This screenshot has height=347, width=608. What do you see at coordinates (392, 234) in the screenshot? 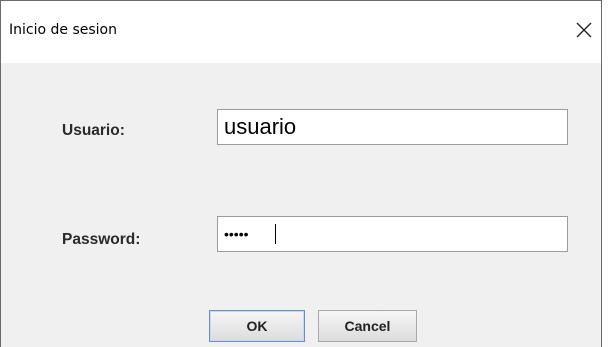
I see `password-field` at bounding box center [392, 234].